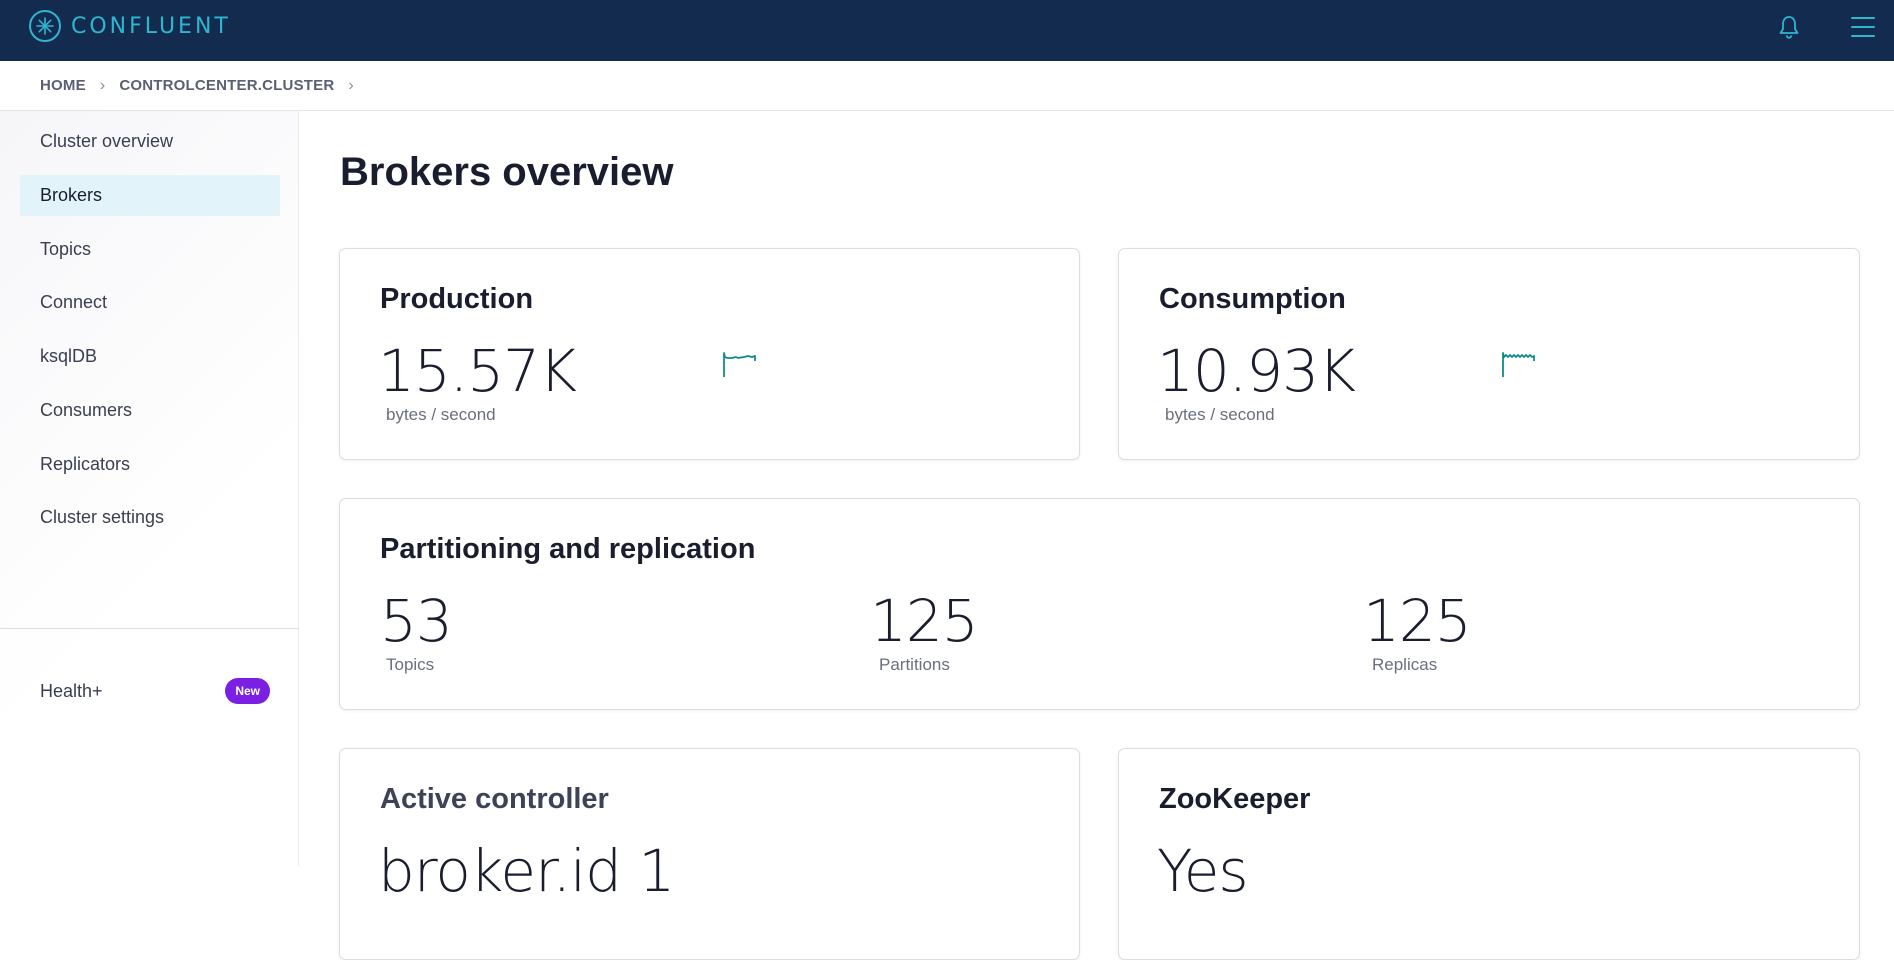  Describe the element at coordinates (477, 371) in the screenshot. I see `production-value: 15.57K` at that location.